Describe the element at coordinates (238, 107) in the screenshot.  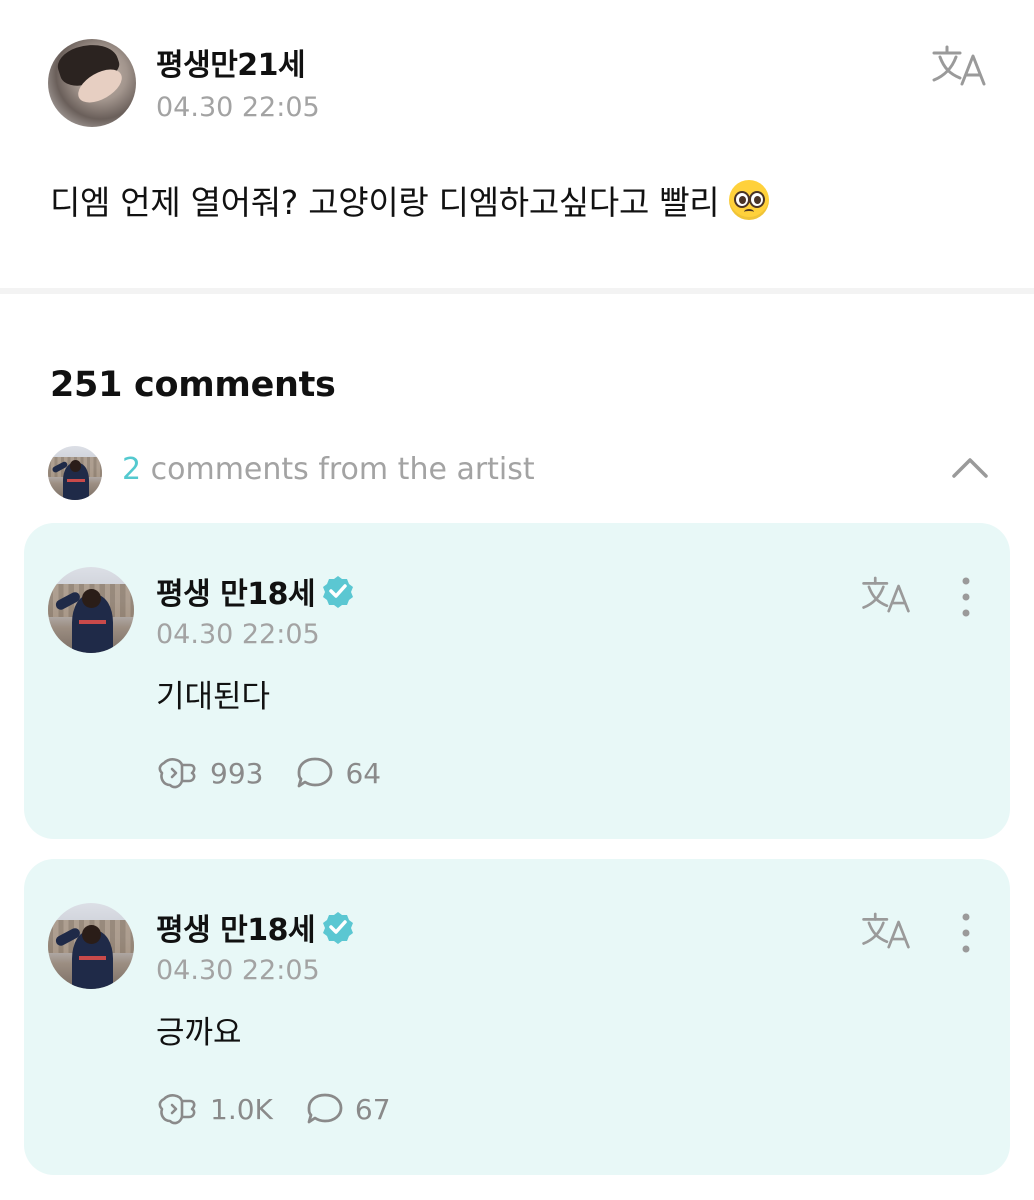
I see `post-timestamp: 04.30 22:05` at that location.